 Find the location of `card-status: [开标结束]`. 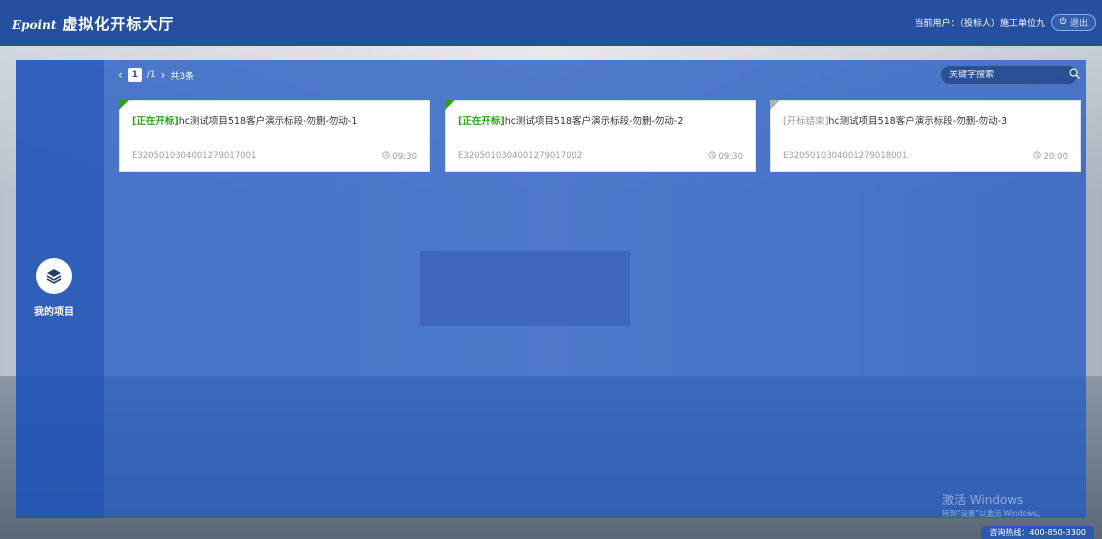

card-status: [开标结束] is located at coordinates (806, 121).